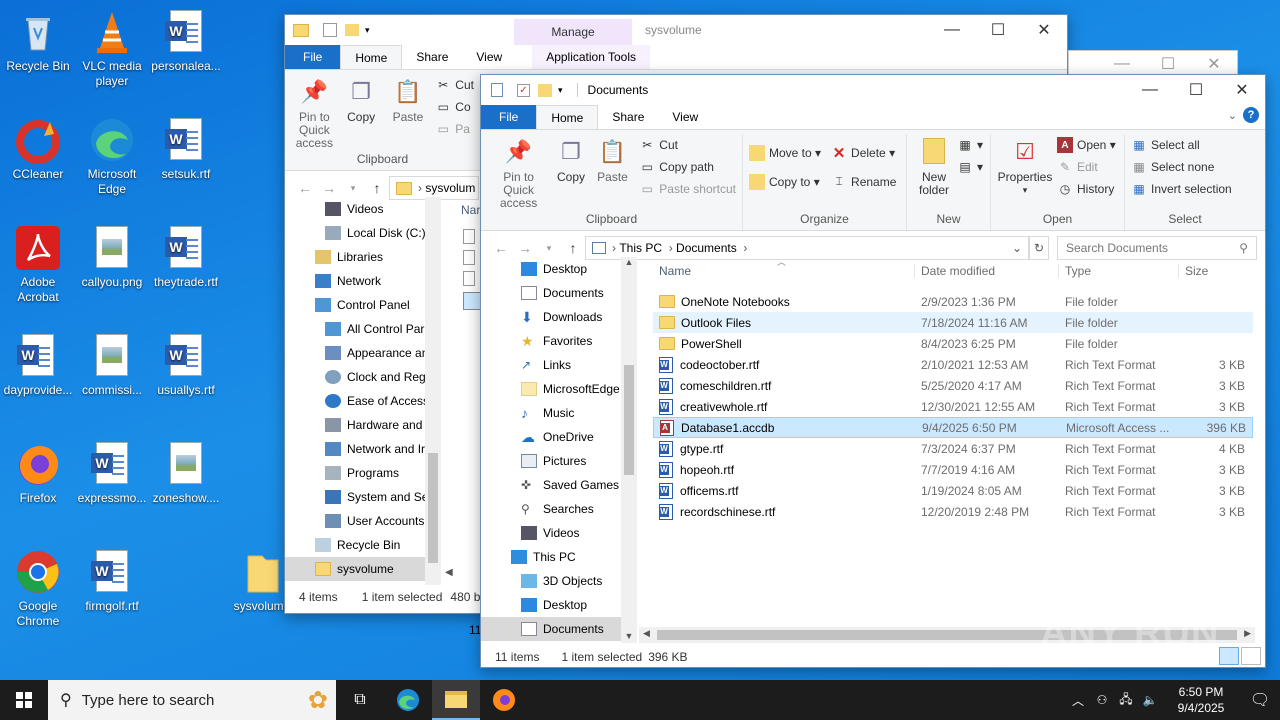 The image size is (1280, 720). What do you see at coordinates (559, 341) in the screenshot?
I see `nav-item: ★ Favorites` at bounding box center [559, 341].